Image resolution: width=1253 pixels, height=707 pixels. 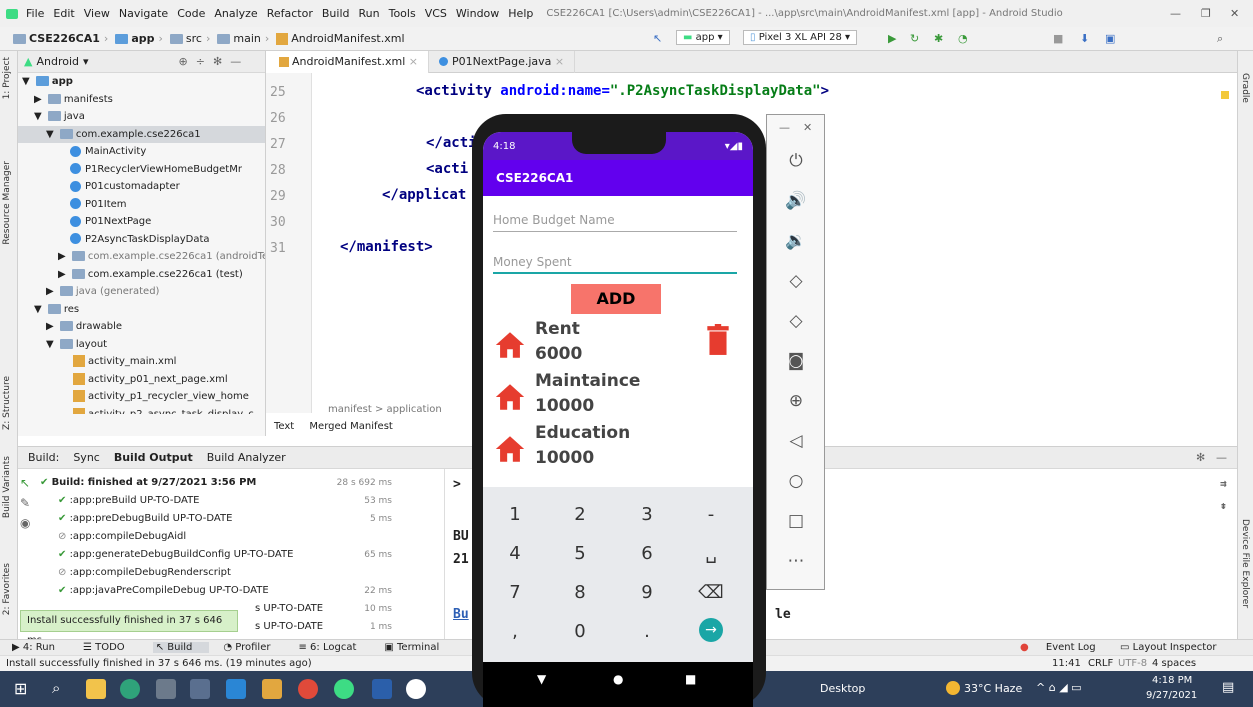 I want to click on device-select: ▯ Pixel 3 XL API 28 ▾, so click(x=800, y=37).